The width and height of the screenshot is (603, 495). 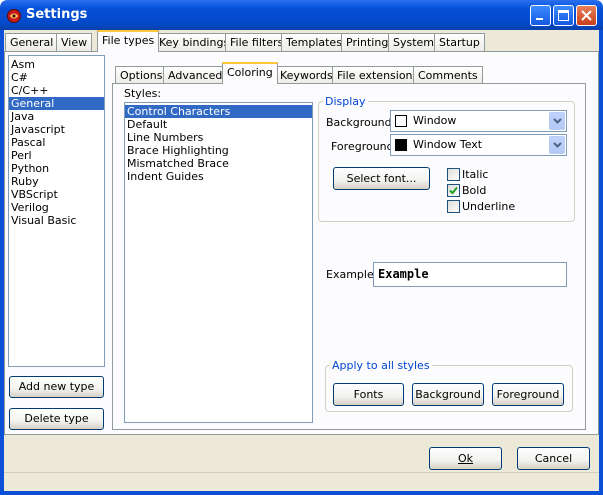 What do you see at coordinates (56, 194) in the screenshot?
I see `list-item: VBScript` at bounding box center [56, 194].